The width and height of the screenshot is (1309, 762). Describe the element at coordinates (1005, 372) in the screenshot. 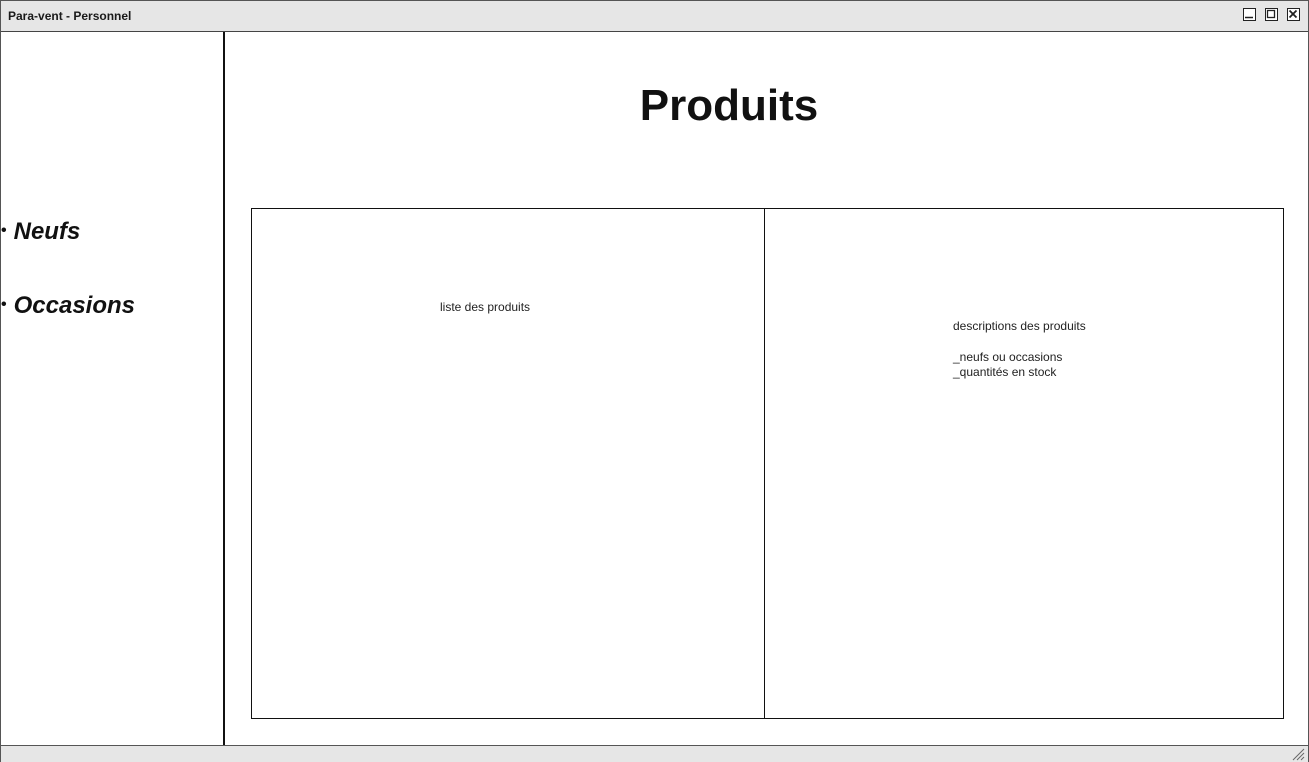

I see `description-line-stock: _quantités en stock` at that location.